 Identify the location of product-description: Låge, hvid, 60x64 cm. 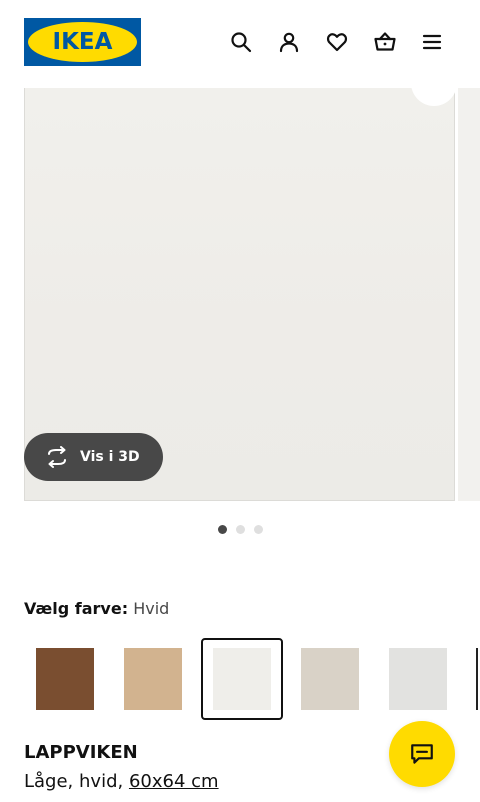
(121, 781).